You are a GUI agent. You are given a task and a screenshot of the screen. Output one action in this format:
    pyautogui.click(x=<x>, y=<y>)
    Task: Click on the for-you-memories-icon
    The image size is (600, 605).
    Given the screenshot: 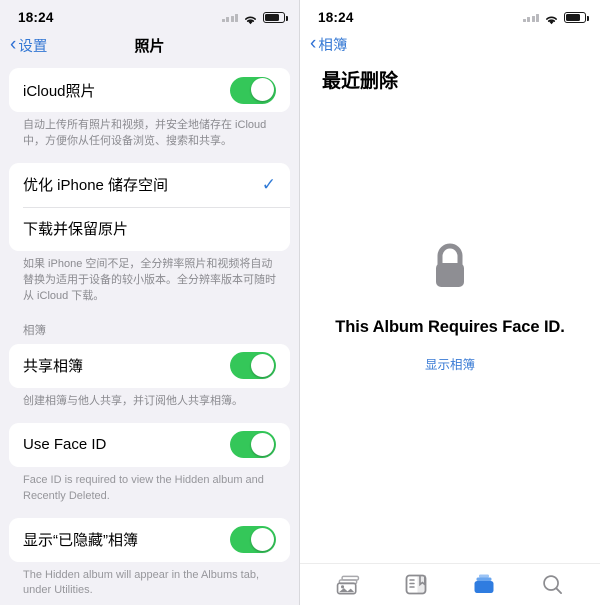 What is the action you would take?
    pyautogui.click(x=416, y=584)
    